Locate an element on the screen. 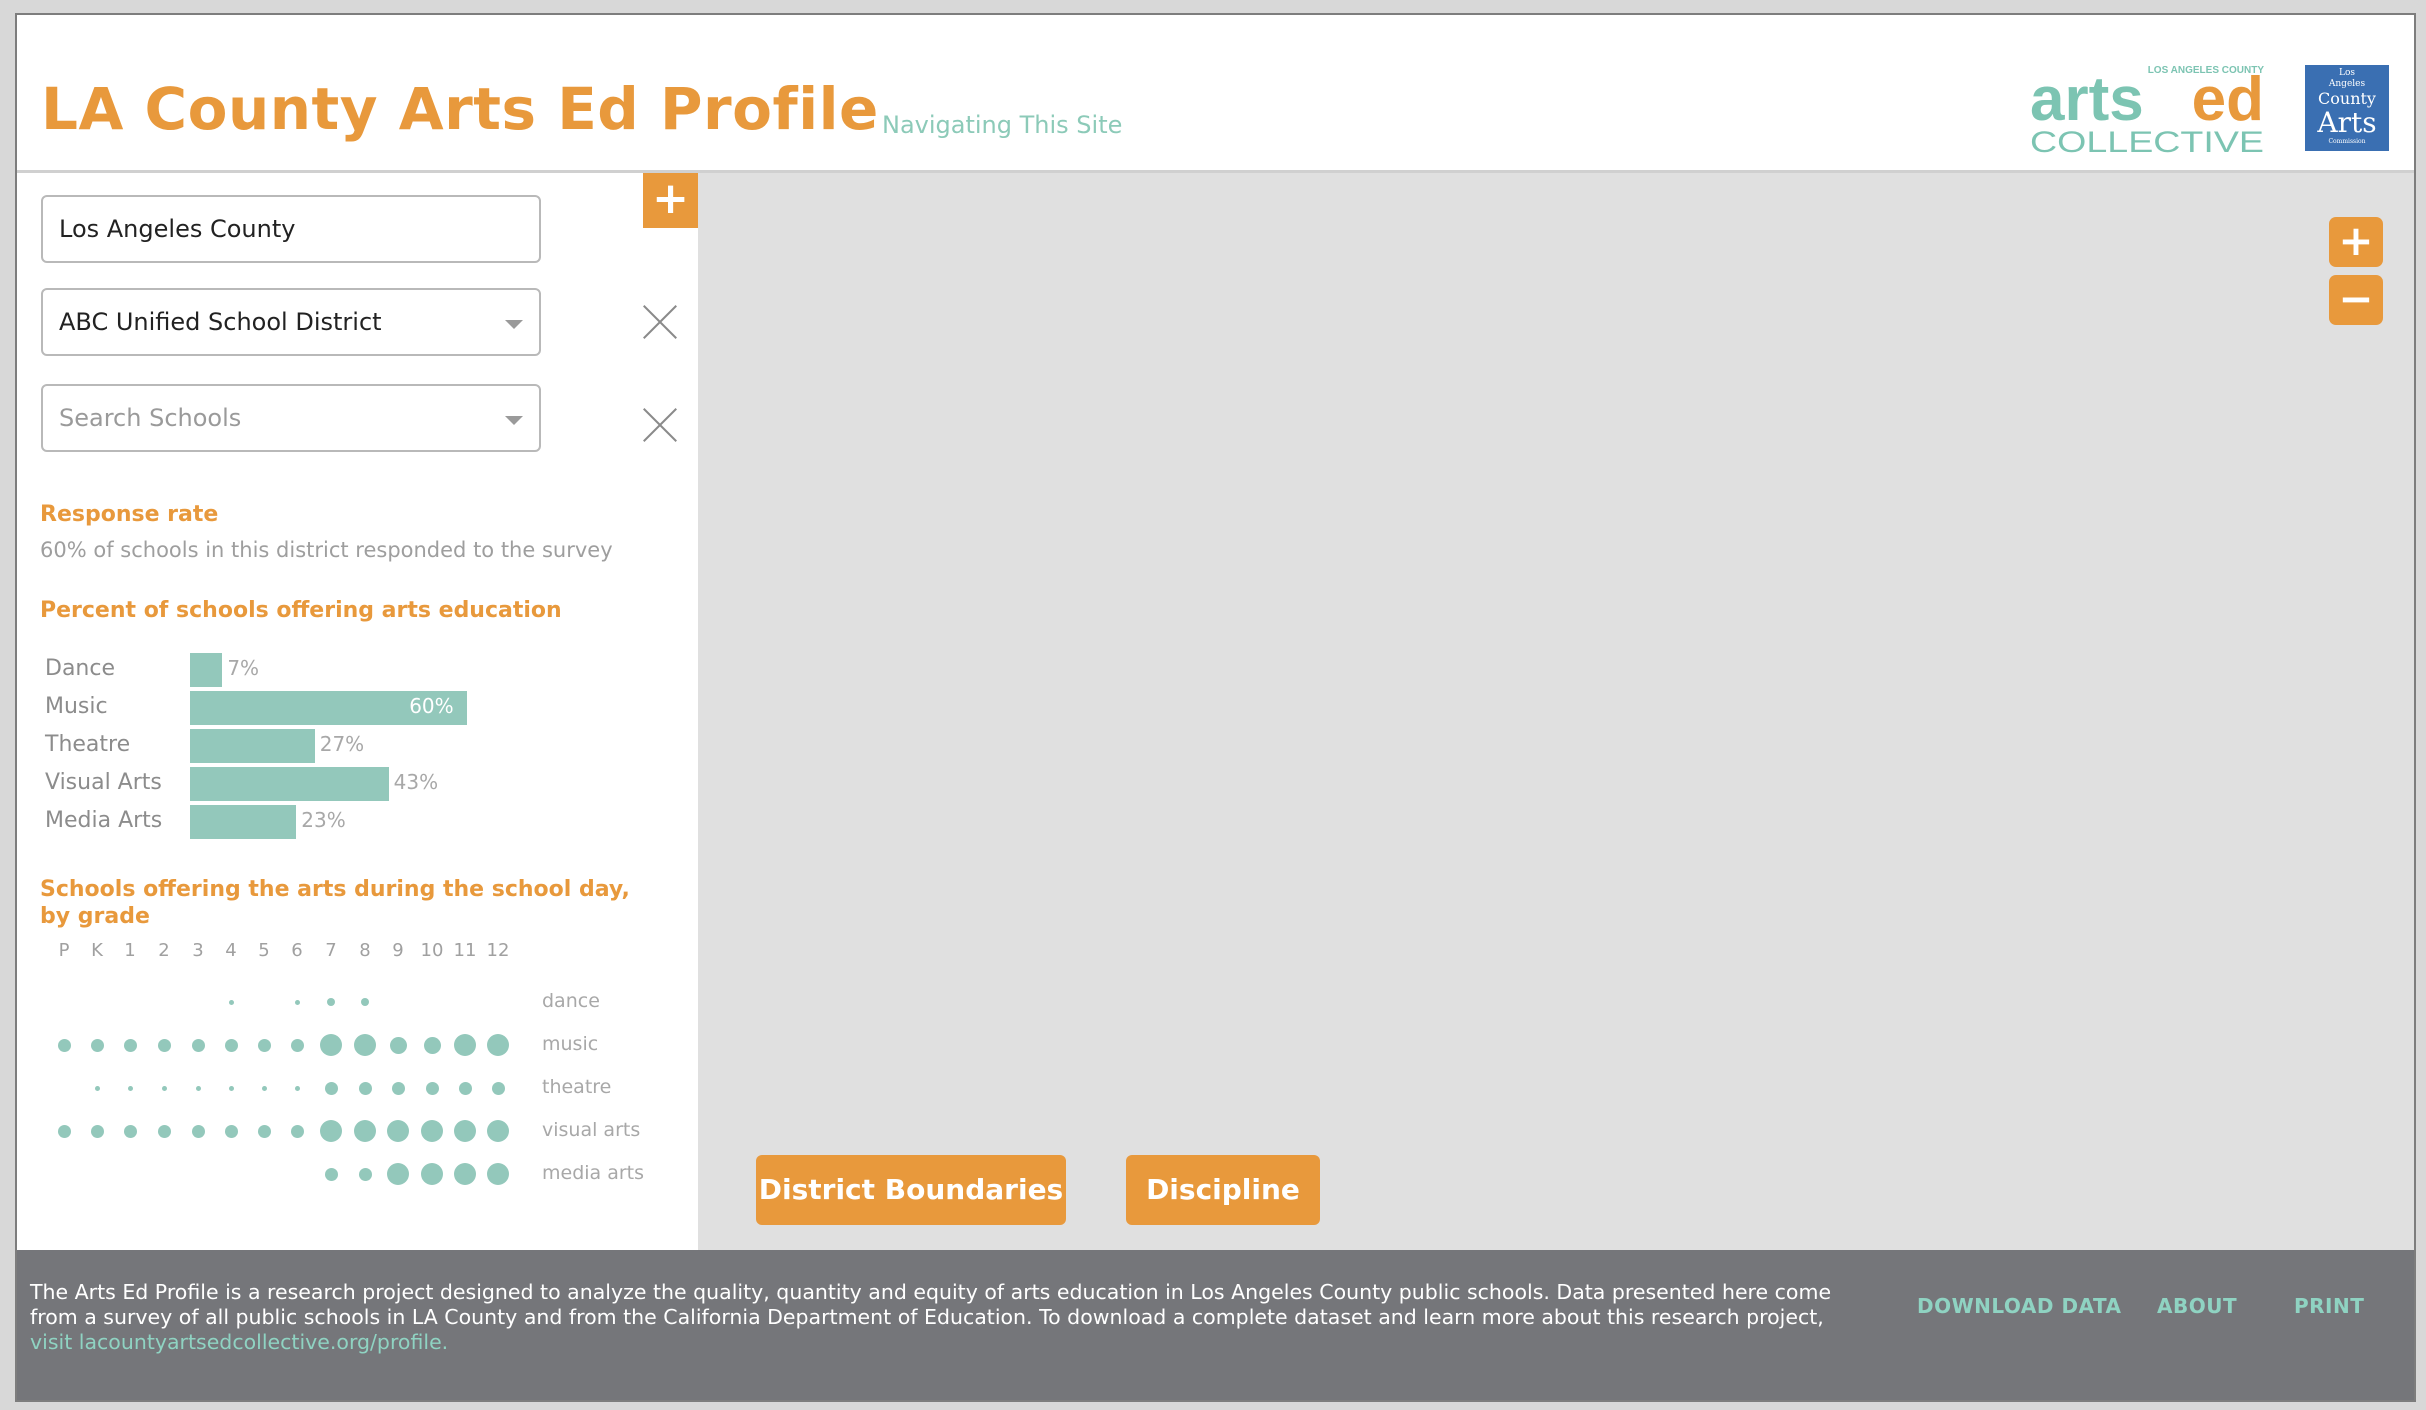 The image size is (2426, 1410). about-link: ABOUT is located at coordinates (2197, 1306).